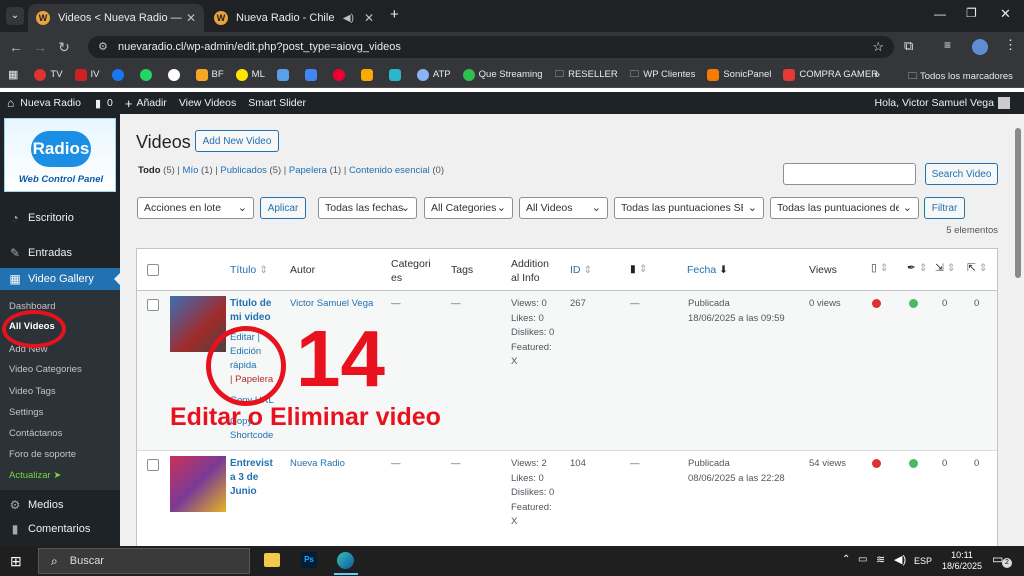 Image resolution: width=1024 pixels, height=576 pixels. Describe the element at coordinates (147, 74) in the screenshot. I see `whatsapp-icon` at that location.